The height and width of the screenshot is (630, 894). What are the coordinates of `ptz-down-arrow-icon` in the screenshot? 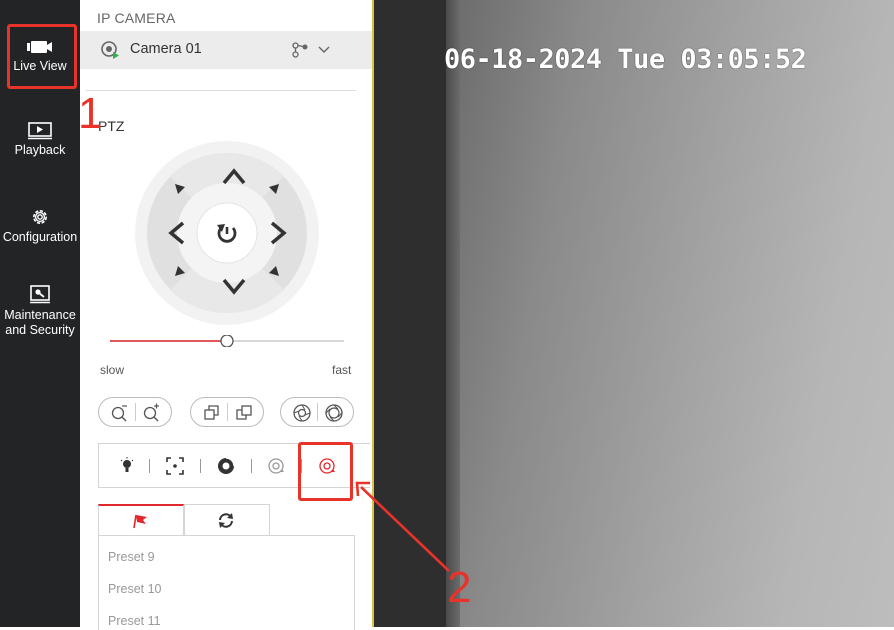 It's located at (234, 288).